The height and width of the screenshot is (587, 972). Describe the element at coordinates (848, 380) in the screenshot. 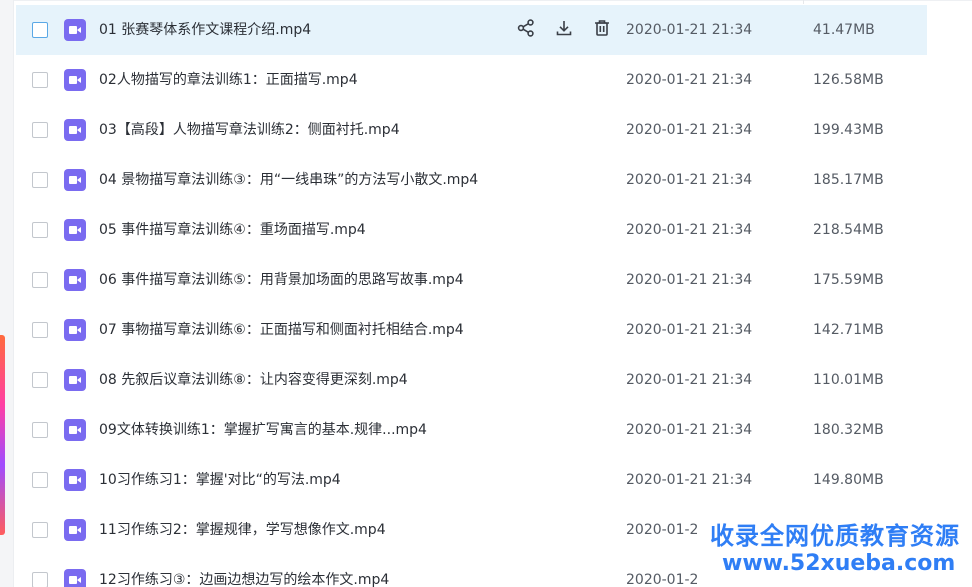

I see `file-size: 110.01MB` at that location.